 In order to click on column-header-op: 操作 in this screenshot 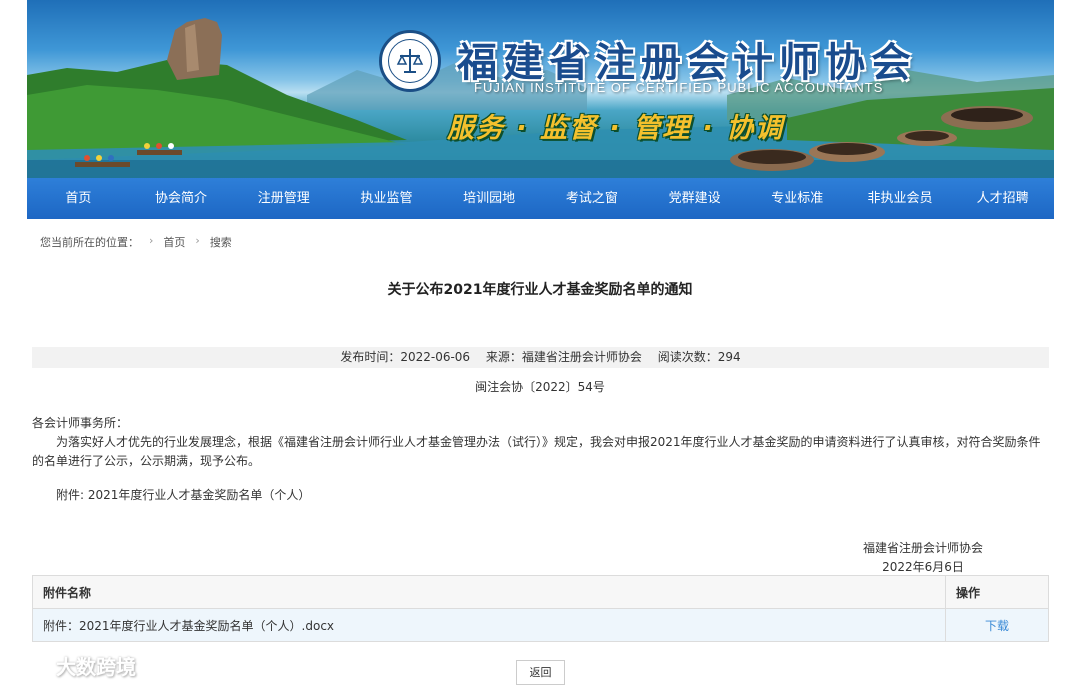, I will do `click(997, 592)`.